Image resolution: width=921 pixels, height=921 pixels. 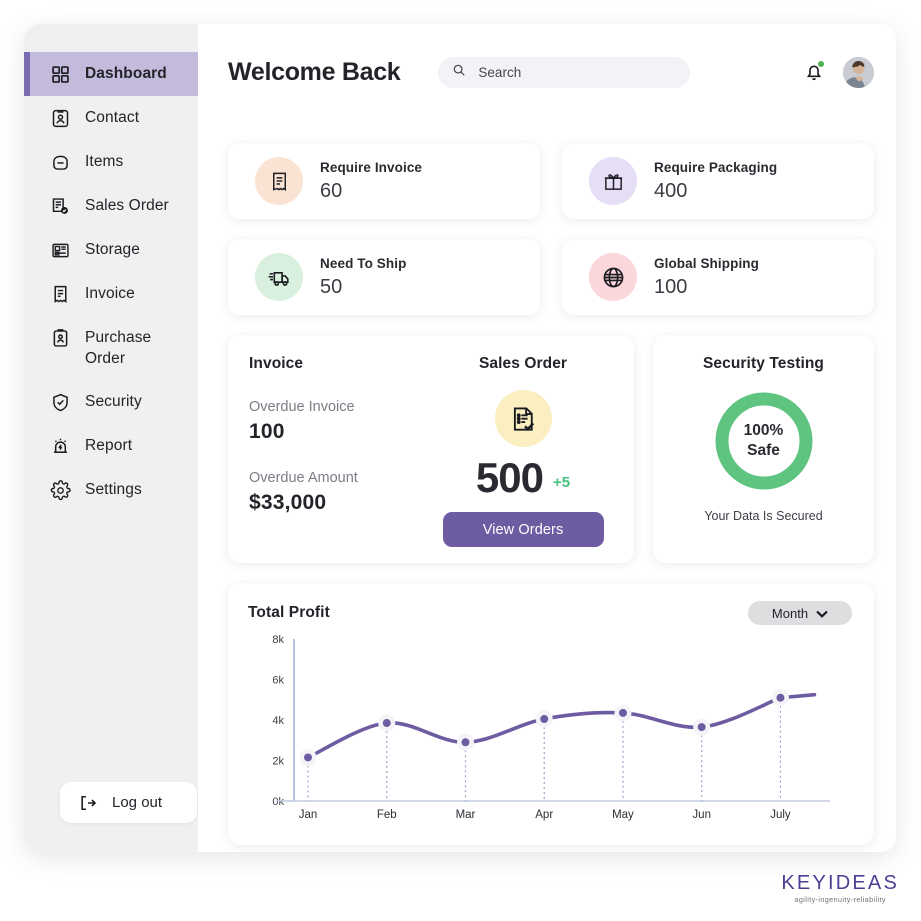 What do you see at coordinates (466, 815) in the screenshot?
I see `svg-text: Mar` at bounding box center [466, 815].